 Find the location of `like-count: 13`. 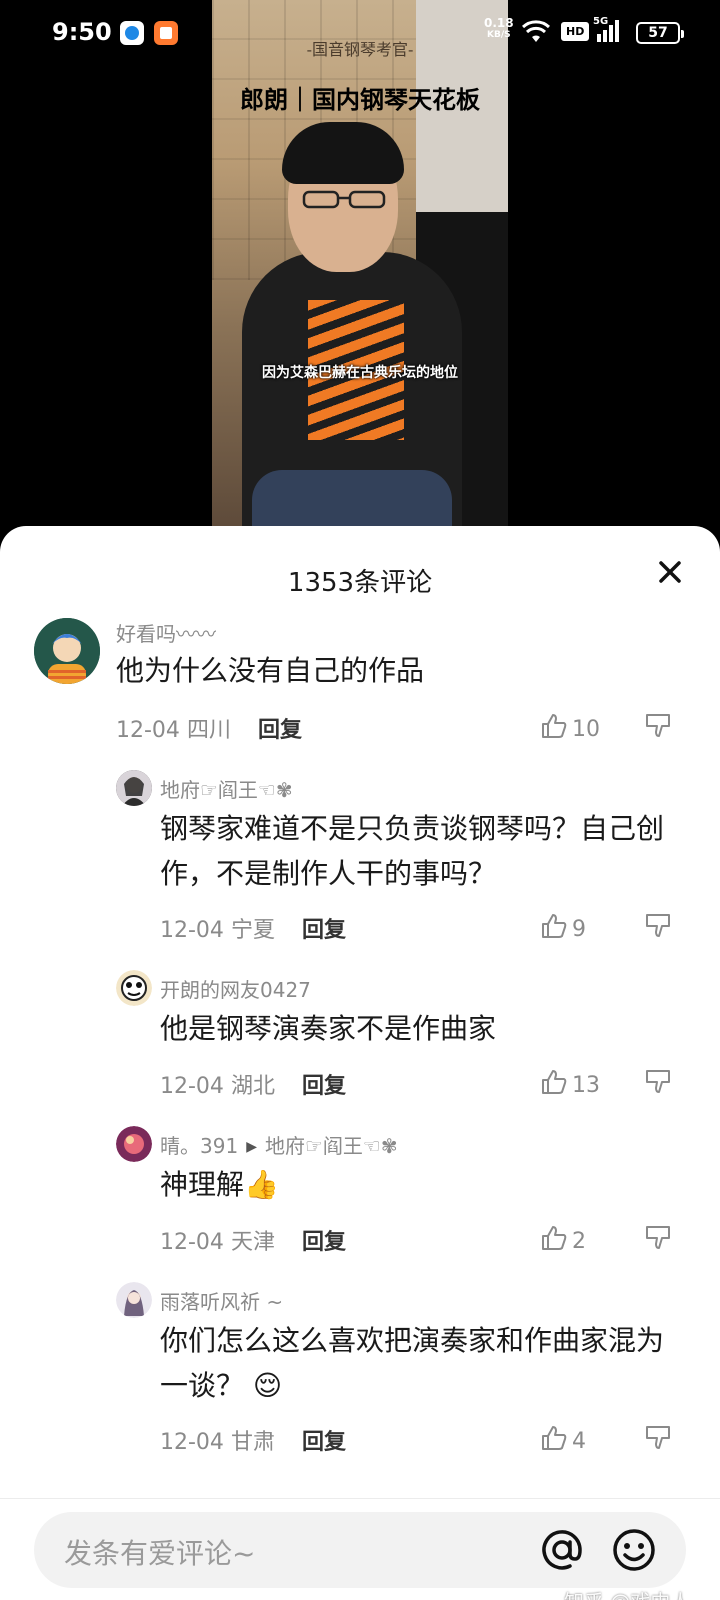

like-count: 13 is located at coordinates (586, 1085).